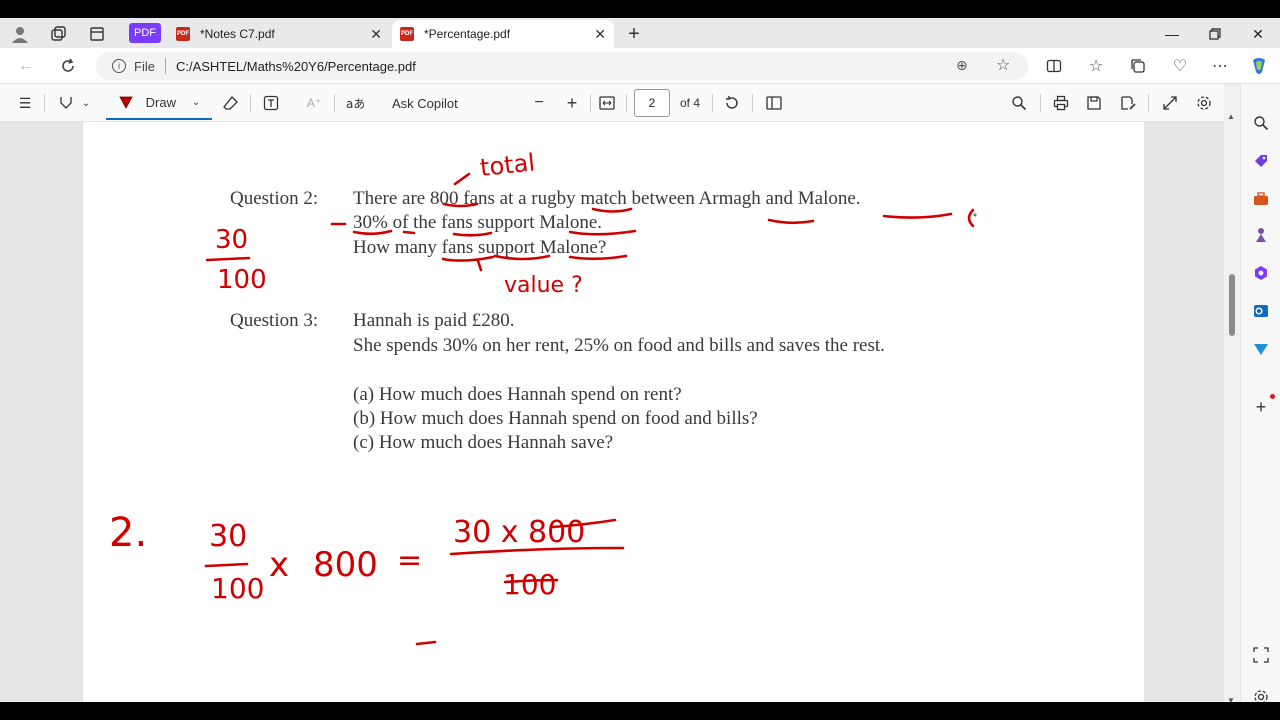  I want to click on ink-work-equals: =, so click(409, 560).